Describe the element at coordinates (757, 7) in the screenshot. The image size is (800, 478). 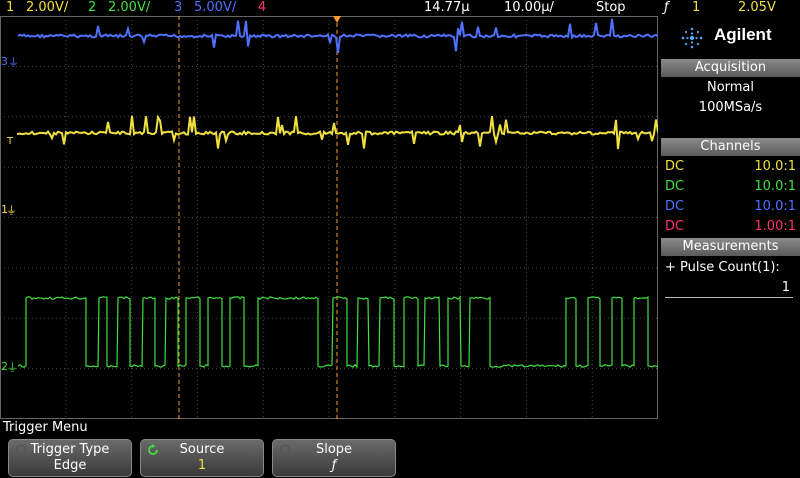
I see `trigger-level: 2.05V` at that location.